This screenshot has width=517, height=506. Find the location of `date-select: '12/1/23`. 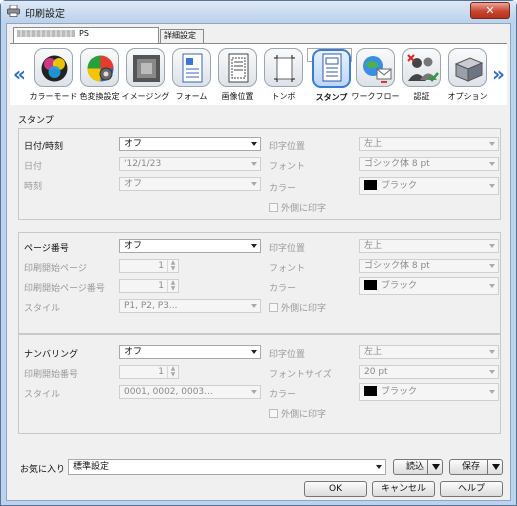

date-select: '12/1/23 is located at coordinates (190, 164).